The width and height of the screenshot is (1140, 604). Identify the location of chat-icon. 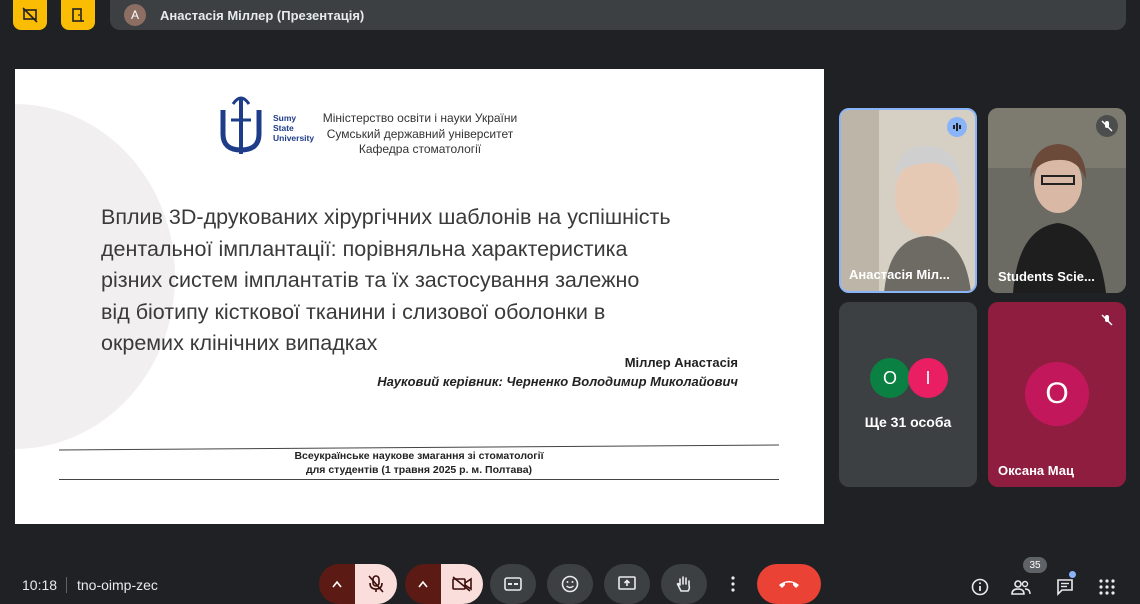
(1065, 587).